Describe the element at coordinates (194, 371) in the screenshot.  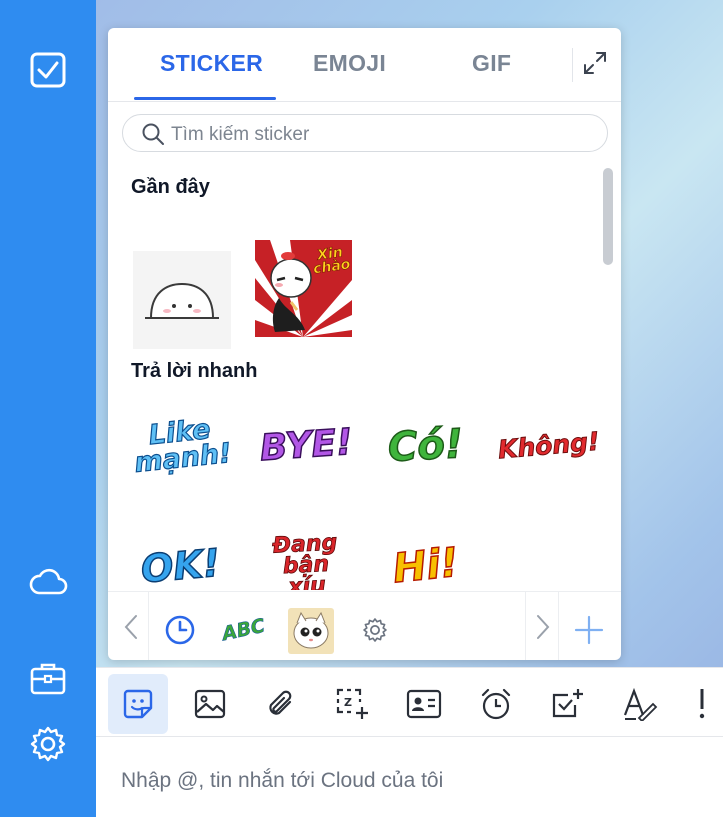
I see `section-title-quick-reply: Trả lời nhanh` at that location.